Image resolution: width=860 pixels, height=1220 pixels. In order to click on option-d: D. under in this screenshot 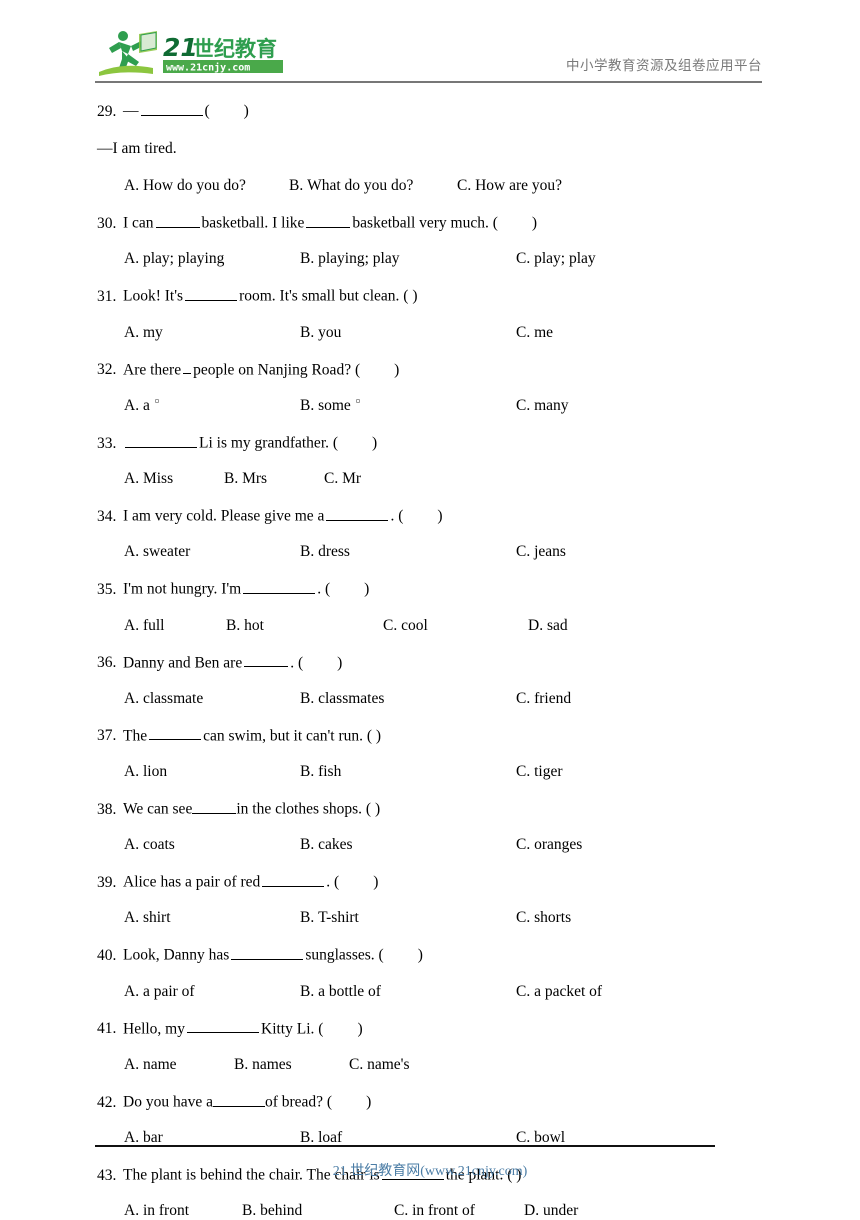, I will do `click(551, 1211)`.